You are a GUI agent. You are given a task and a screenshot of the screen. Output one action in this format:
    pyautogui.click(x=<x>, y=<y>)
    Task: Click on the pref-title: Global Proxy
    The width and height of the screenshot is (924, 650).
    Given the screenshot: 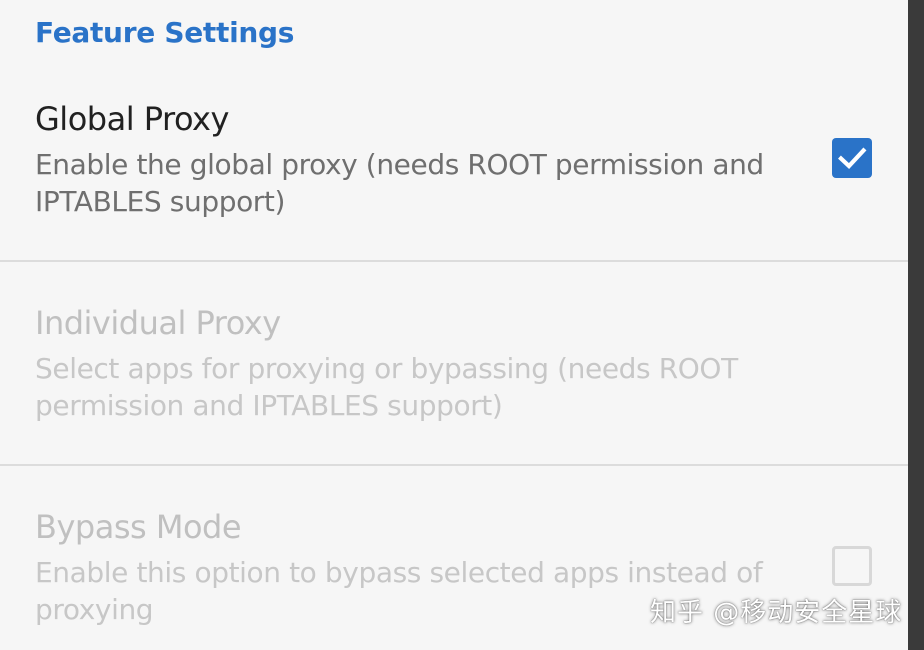 What is the action you would take?
    pyautogui.click(x=132, y=119)
    